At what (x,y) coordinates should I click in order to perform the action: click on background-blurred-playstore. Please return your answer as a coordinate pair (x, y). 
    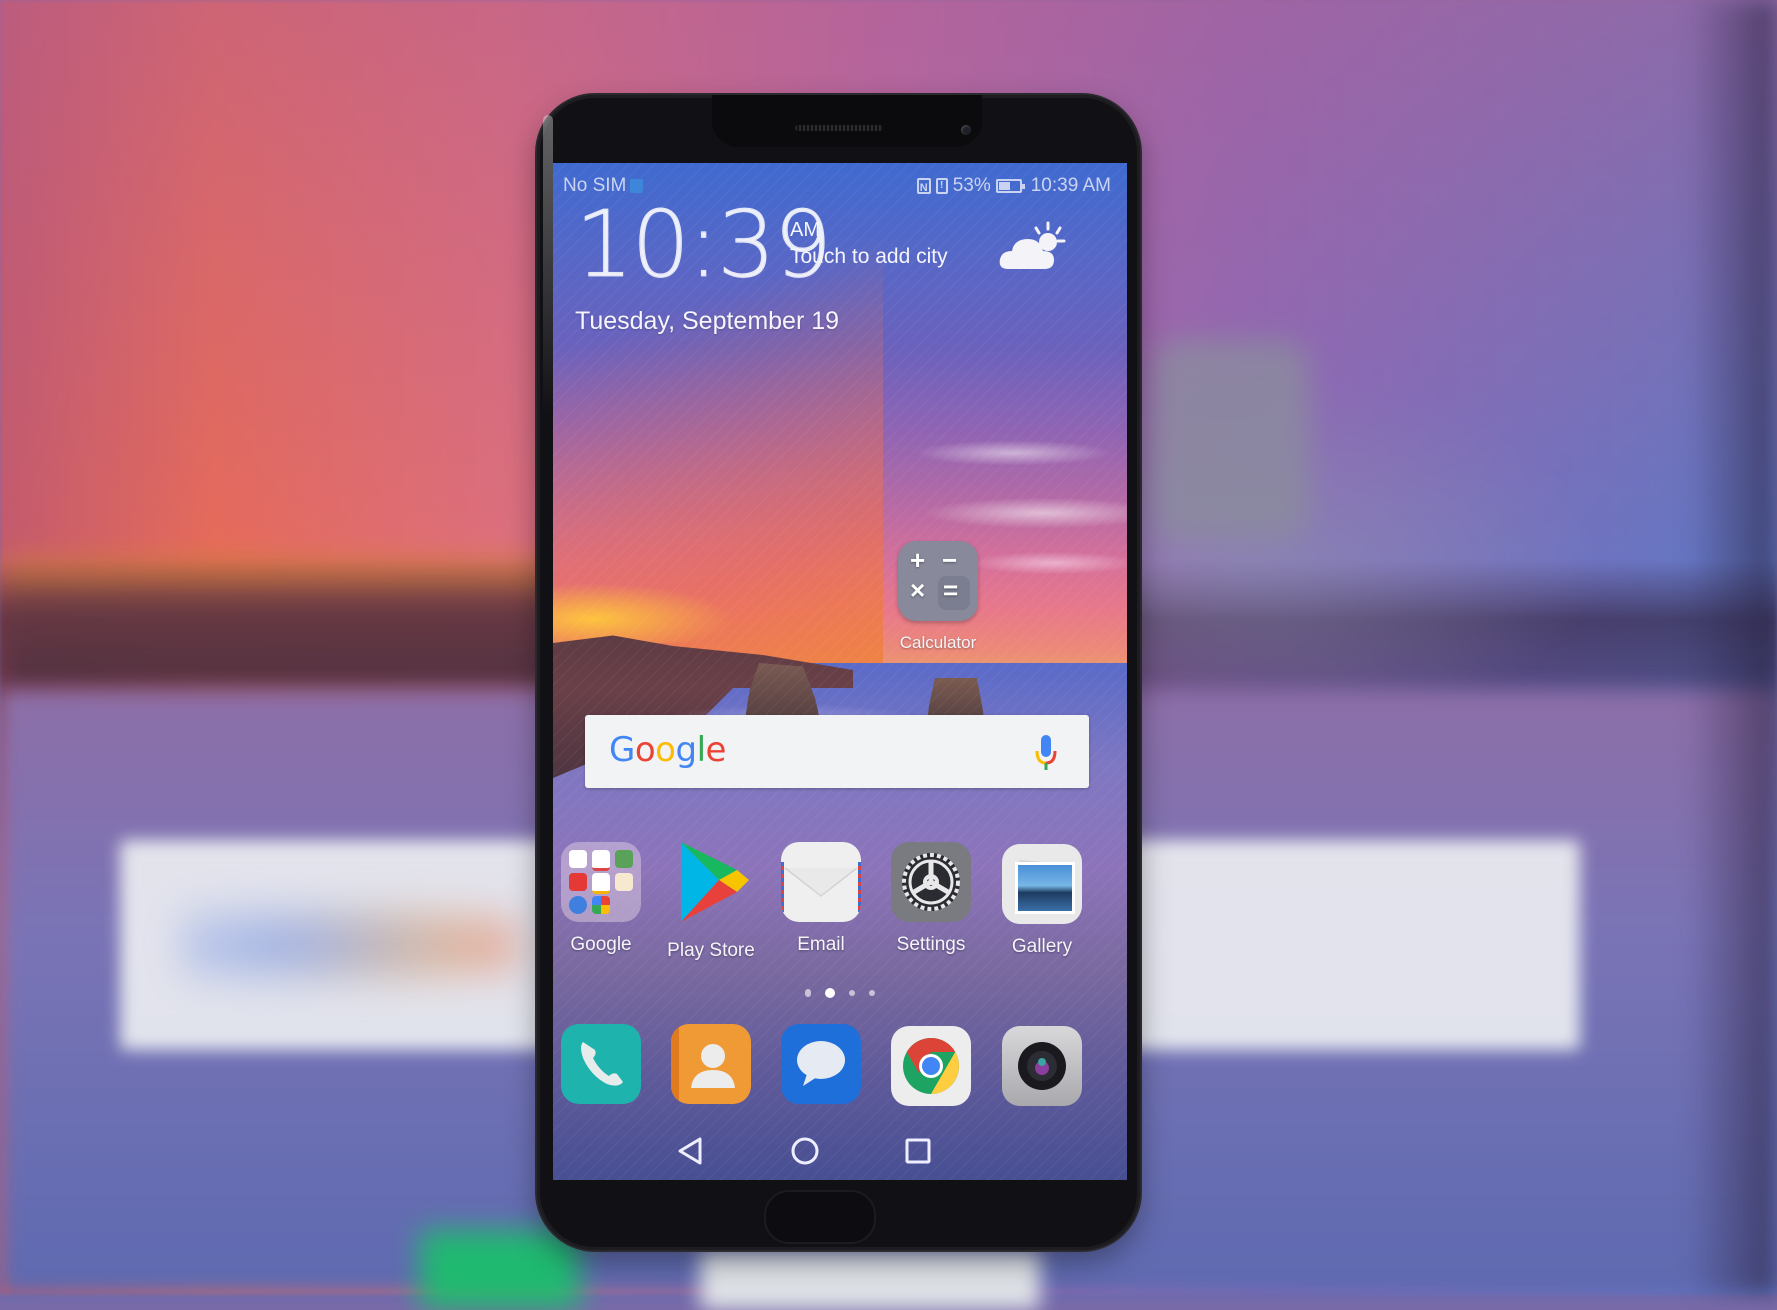
    Looking at the image, I should click on (500, 1270).